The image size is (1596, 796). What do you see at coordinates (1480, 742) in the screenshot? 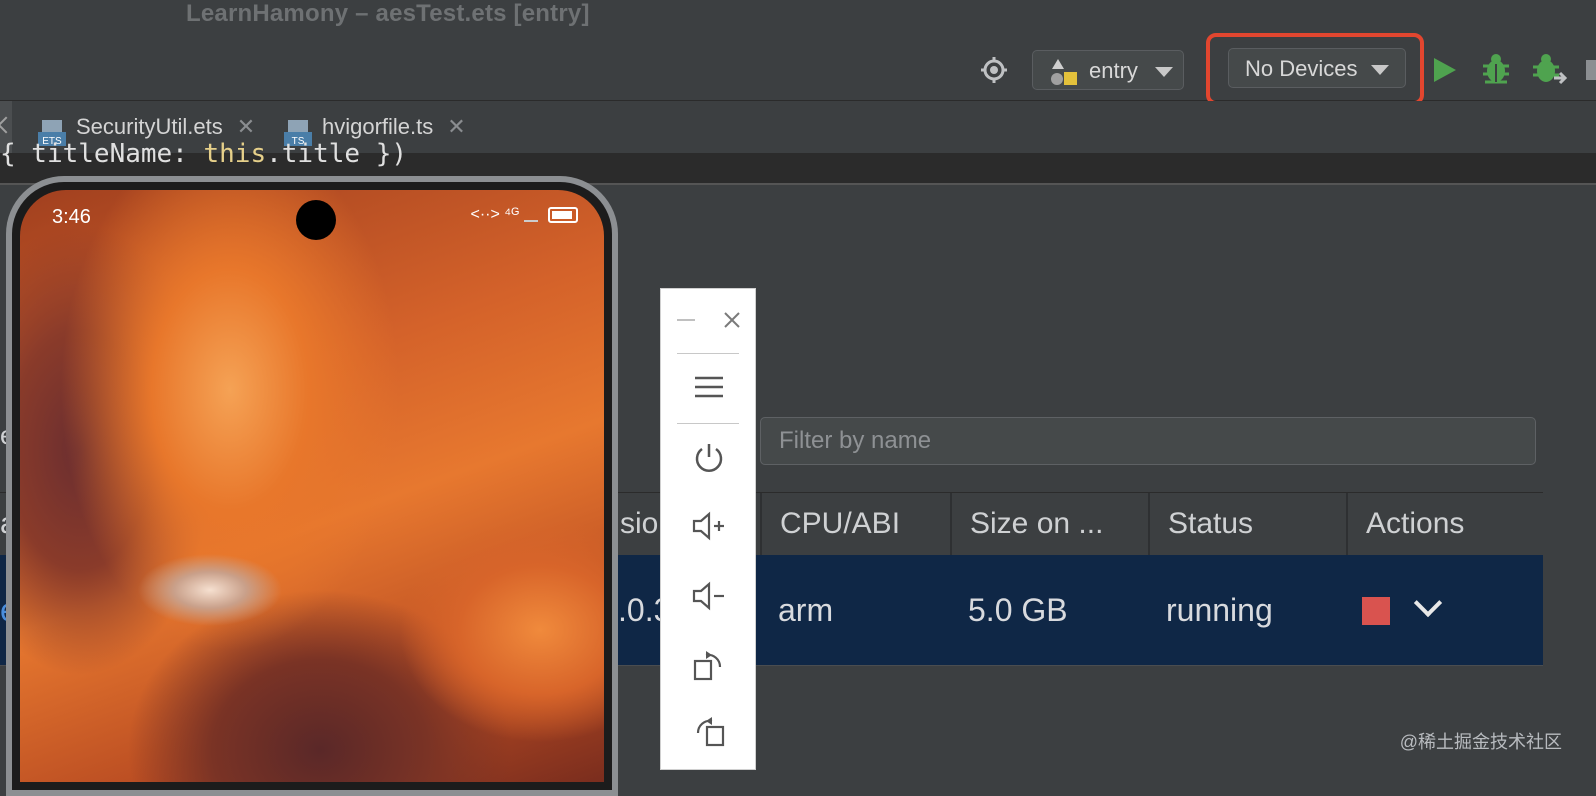
I see `watermark: @稀土掘金技术社区` at bounding box center [1480, 742].